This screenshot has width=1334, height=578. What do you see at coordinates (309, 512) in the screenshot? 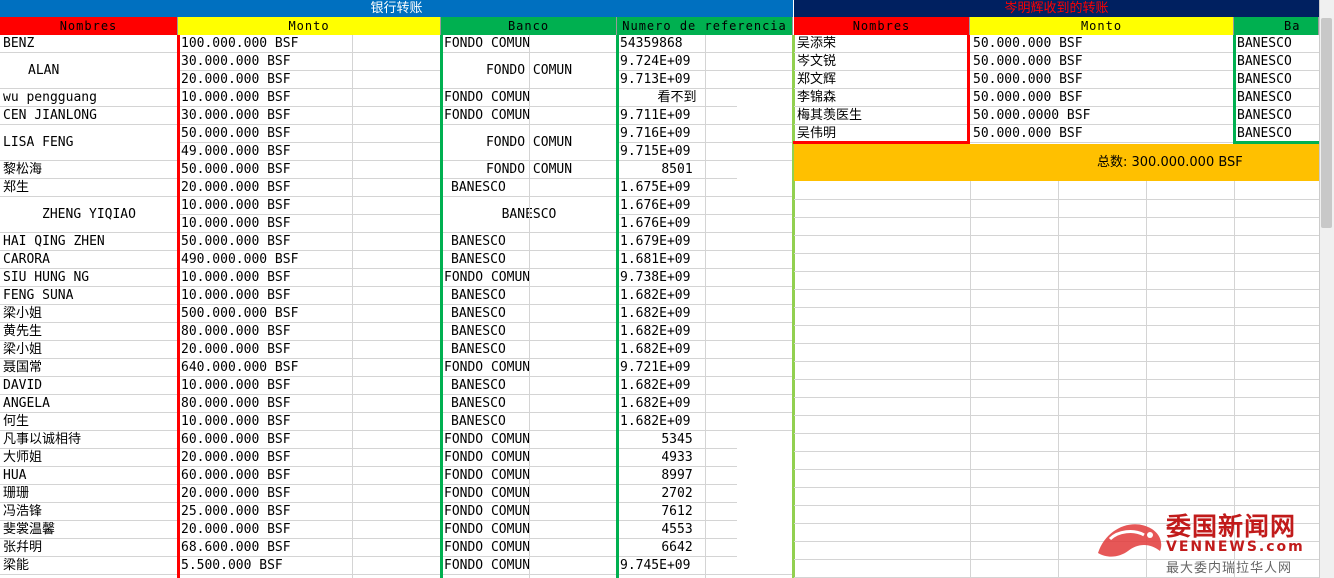
I see `amount-cell: 25.000.000 BSF` at bounding box center [309, 512].